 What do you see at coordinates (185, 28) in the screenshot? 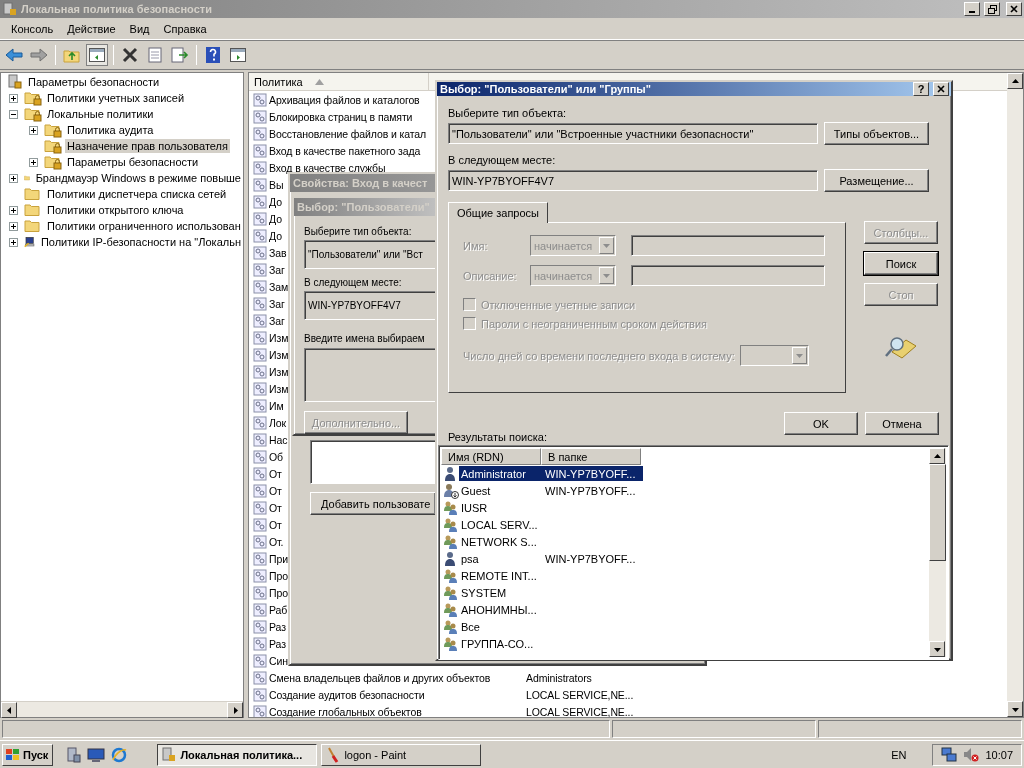
I see `menu-item: Справка` at bounding box center [185, 28].